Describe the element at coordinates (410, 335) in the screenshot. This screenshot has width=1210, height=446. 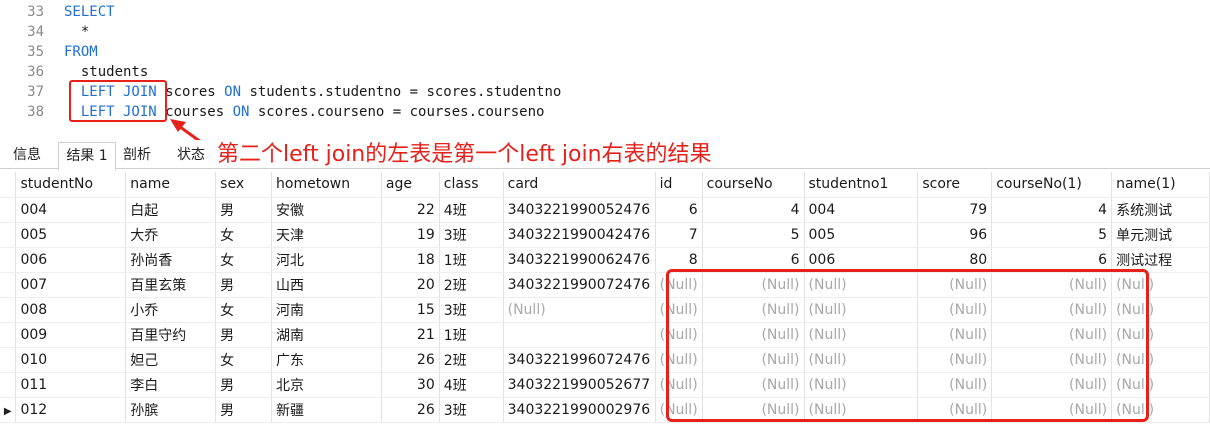
I see `table-cell: 21` at that location.